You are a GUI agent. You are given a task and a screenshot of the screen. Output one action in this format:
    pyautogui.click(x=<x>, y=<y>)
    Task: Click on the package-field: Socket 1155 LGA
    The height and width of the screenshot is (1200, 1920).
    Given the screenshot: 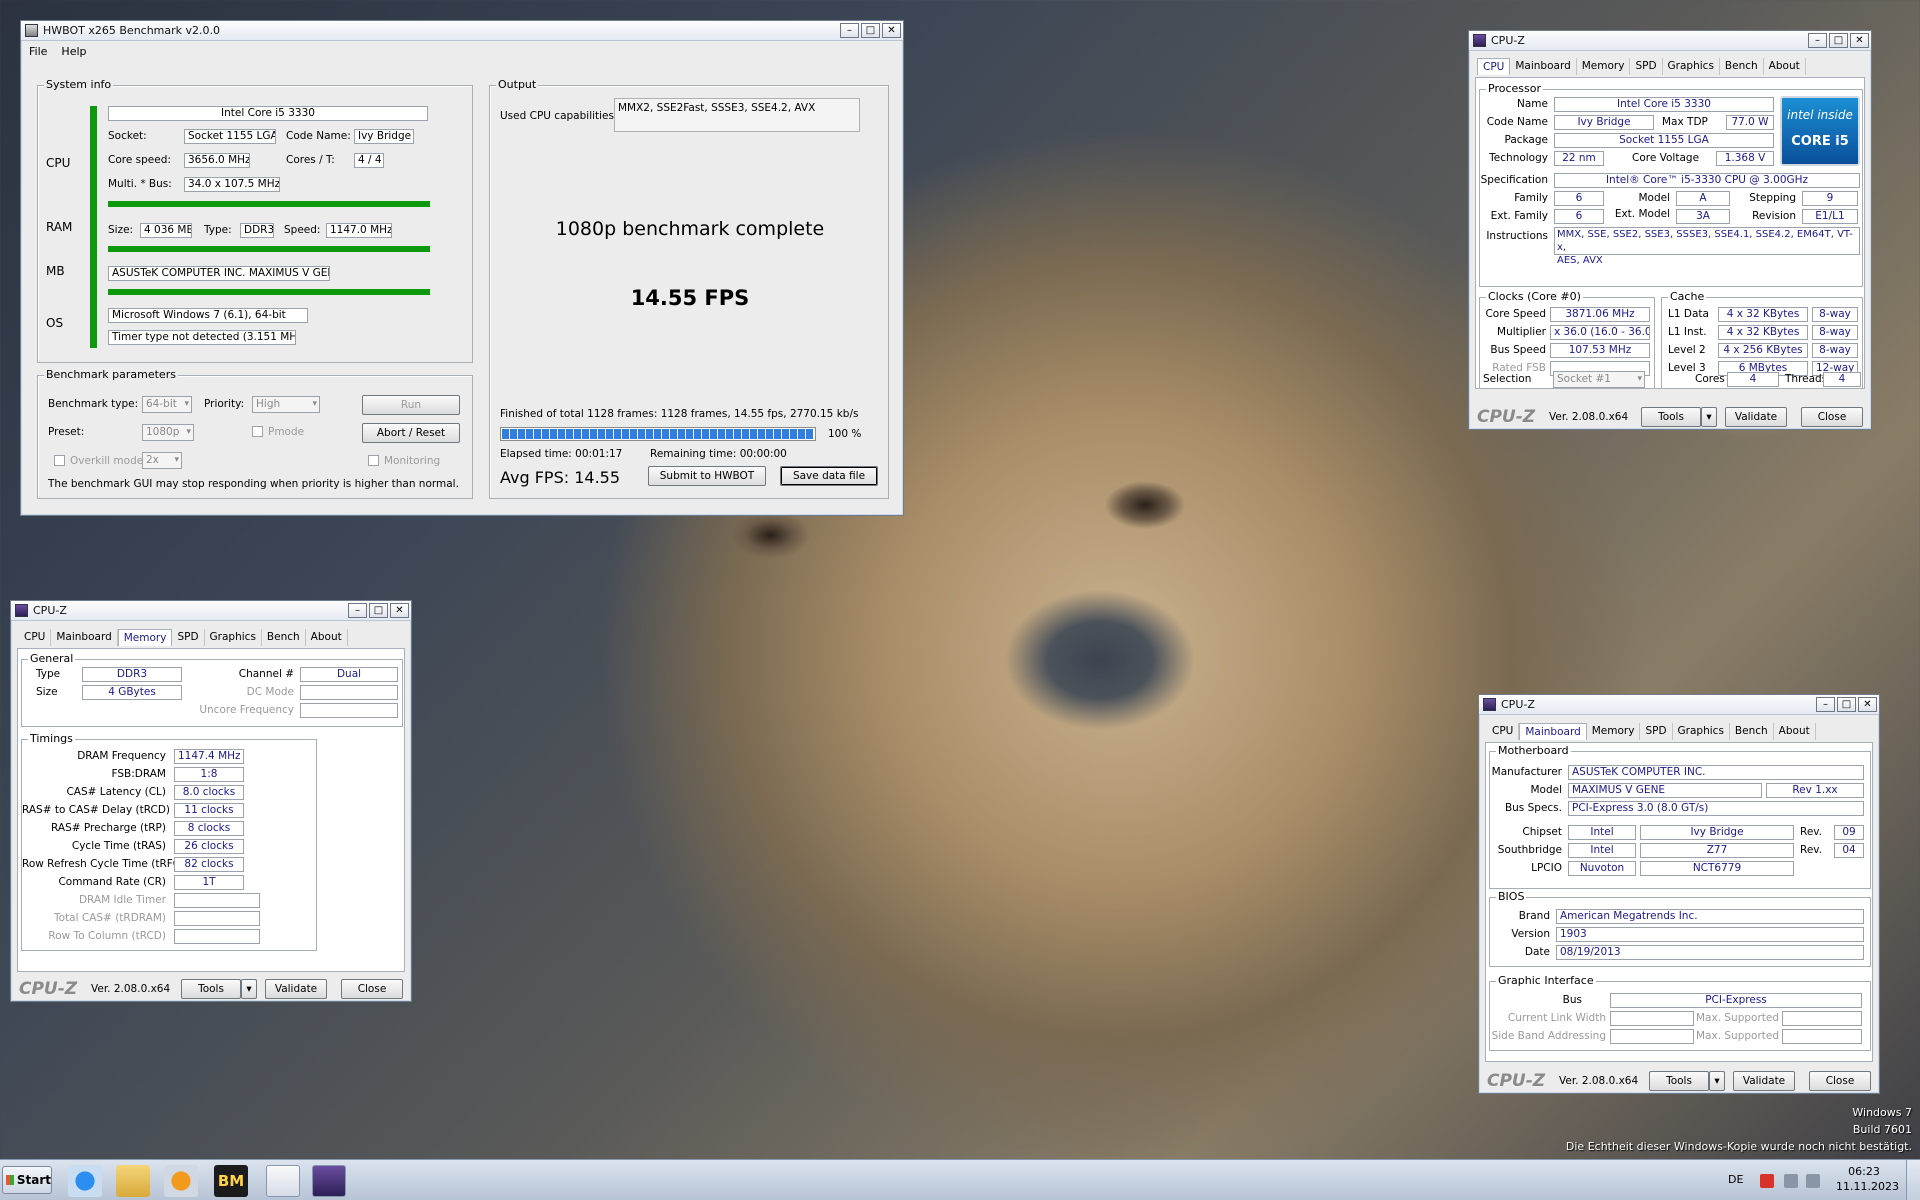 What is the action you would take?
    pyautogui.click(x=1664, y=140)
    